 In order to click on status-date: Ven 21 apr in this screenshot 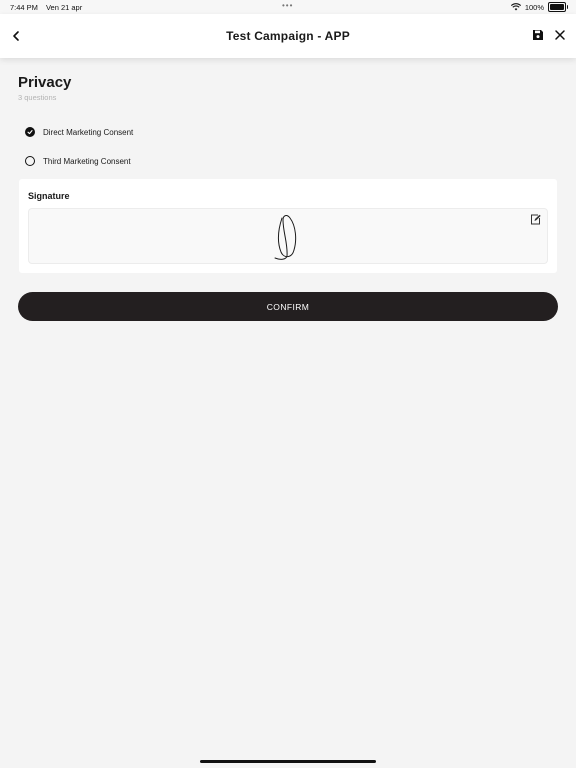, I will do `click(64, 7)`.